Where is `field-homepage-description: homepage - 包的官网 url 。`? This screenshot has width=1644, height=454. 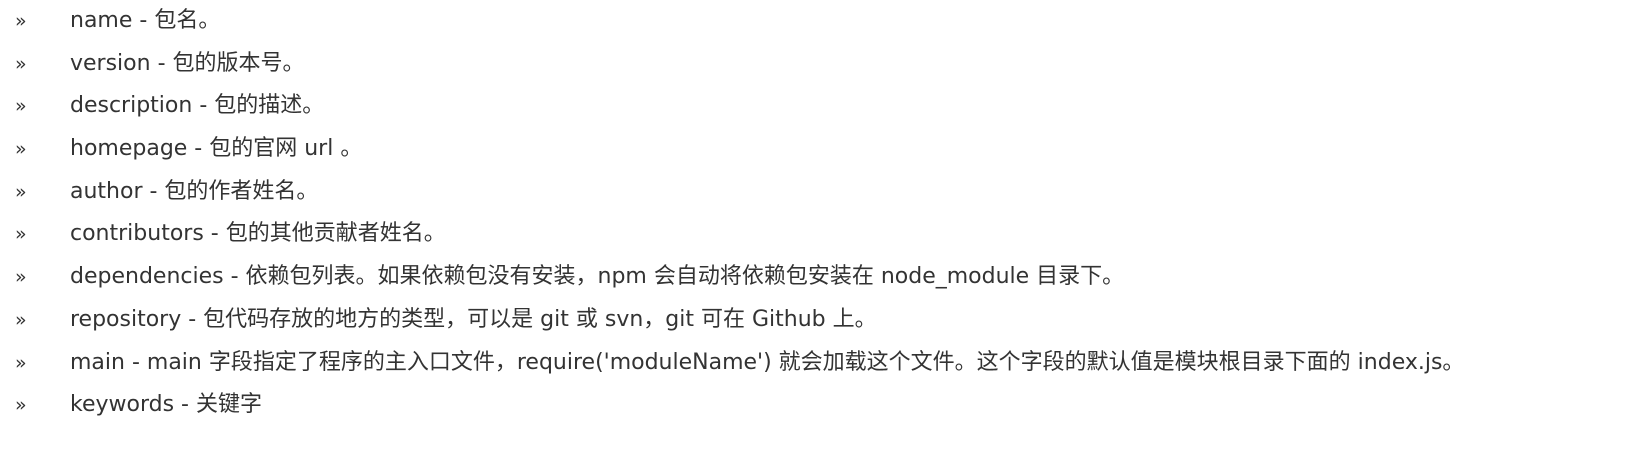 field-homepage-description: homepage - 包的官网 url 。 is located at coordinates (216, 149).